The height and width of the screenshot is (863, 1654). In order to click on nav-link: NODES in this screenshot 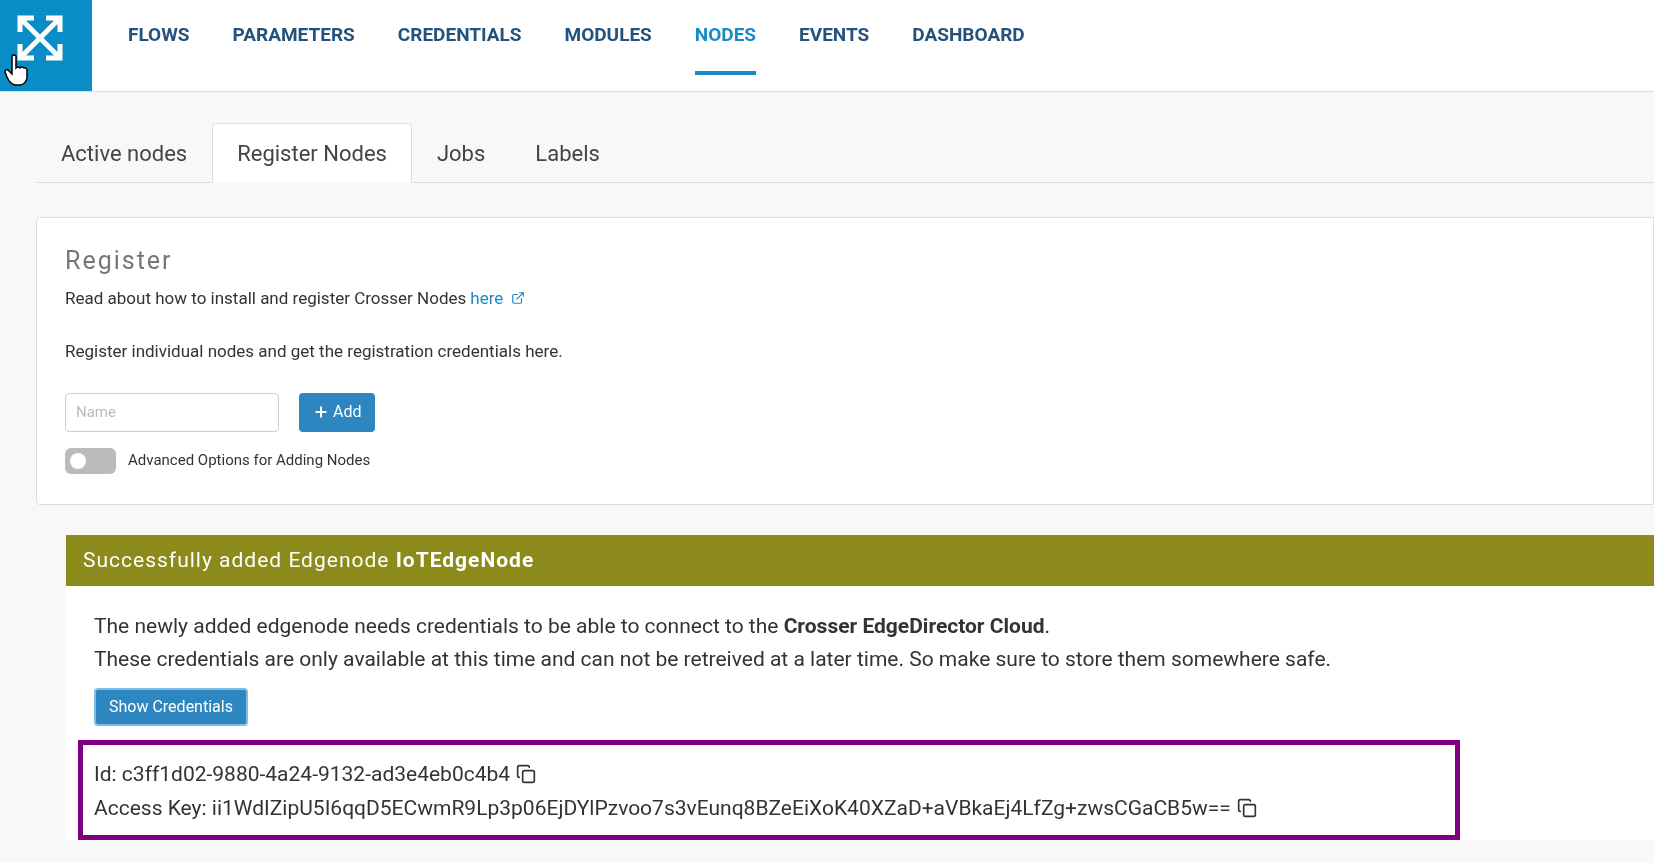, I will do `click(725, 37)`.